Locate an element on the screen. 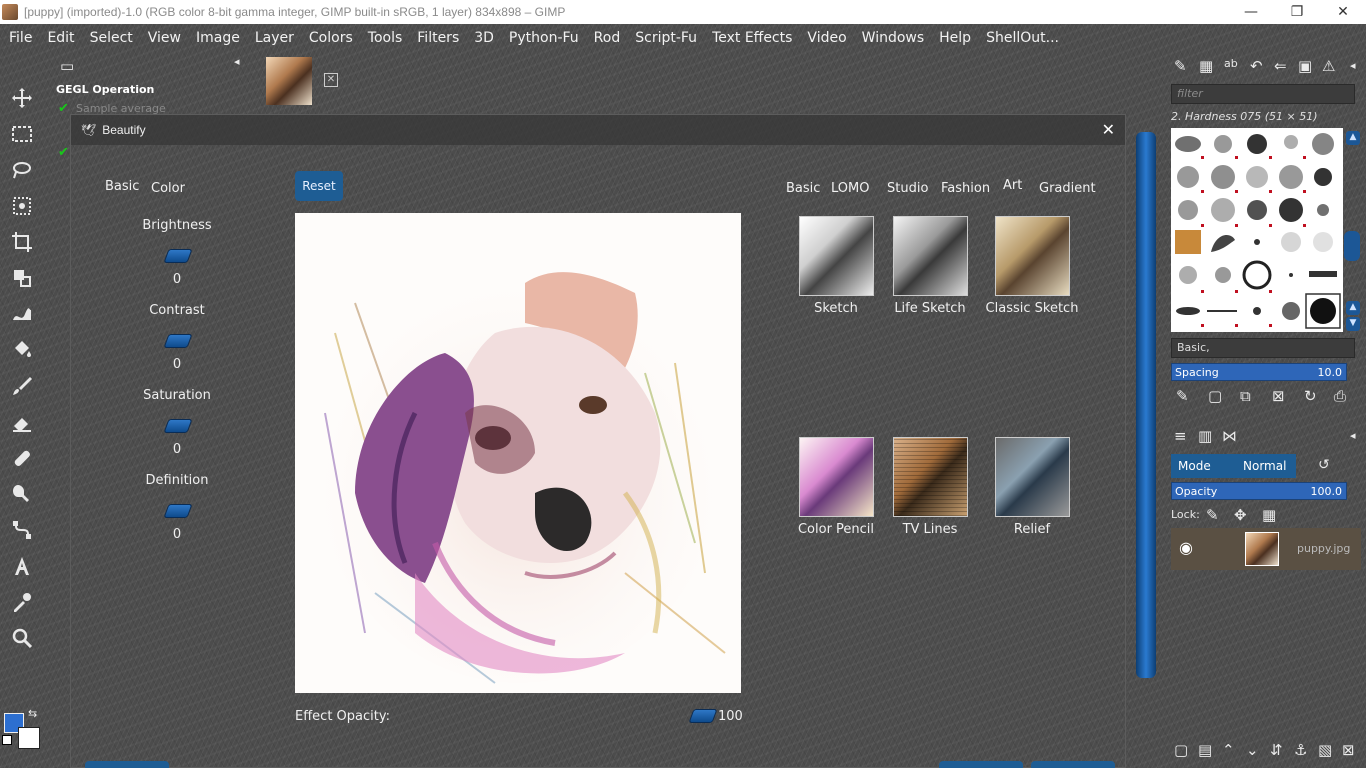 This screenshot has width=1366, height=768. minimize-button: — is located at coordinates (1251, 12).